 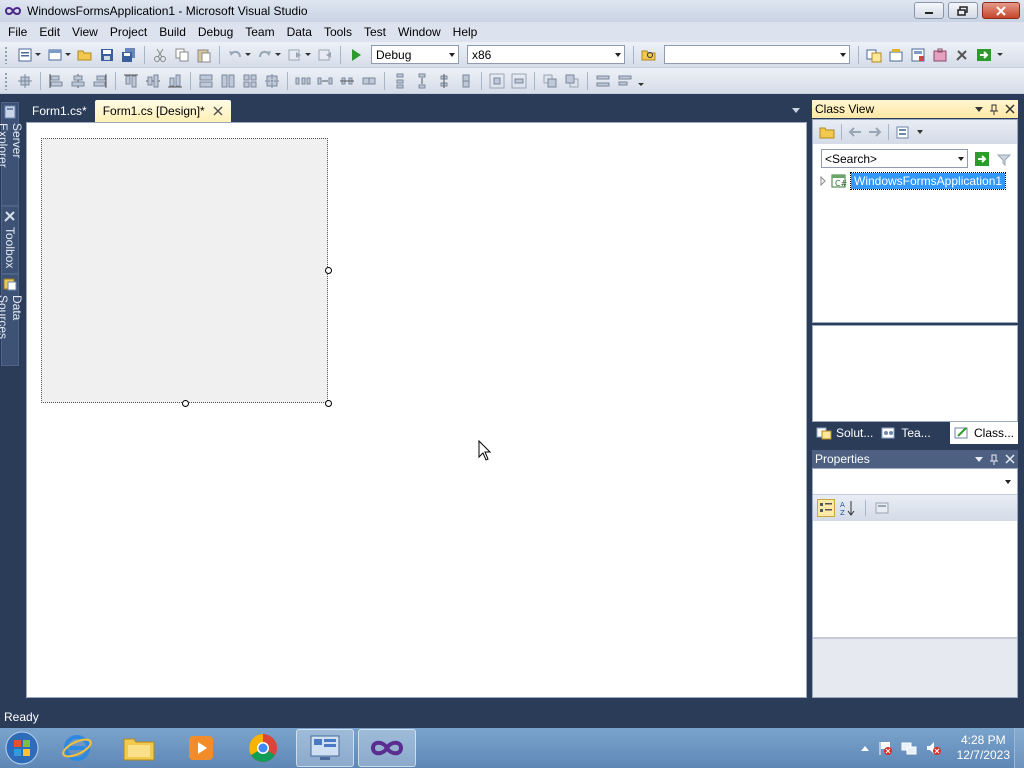 I want to click on navigate-backward-icon, so click(x=295, y=55).